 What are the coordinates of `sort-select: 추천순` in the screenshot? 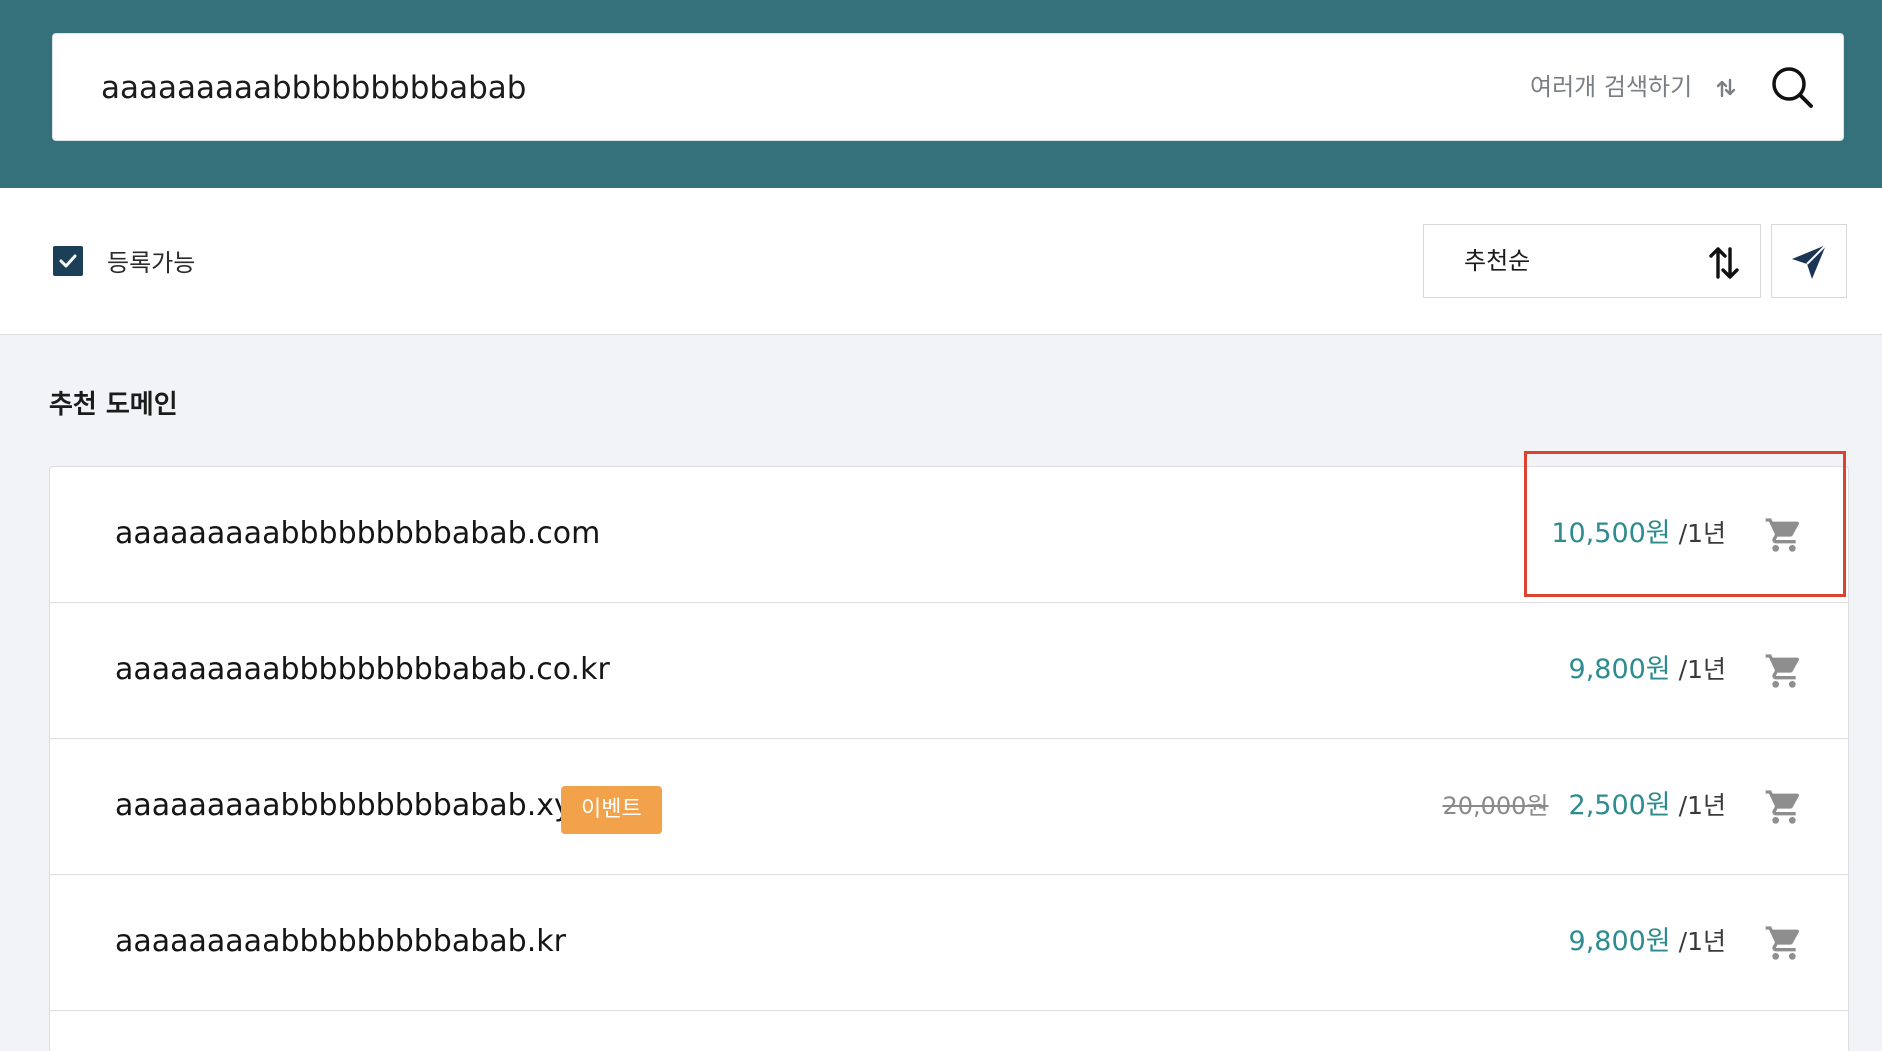 It's located at (1592, 261).